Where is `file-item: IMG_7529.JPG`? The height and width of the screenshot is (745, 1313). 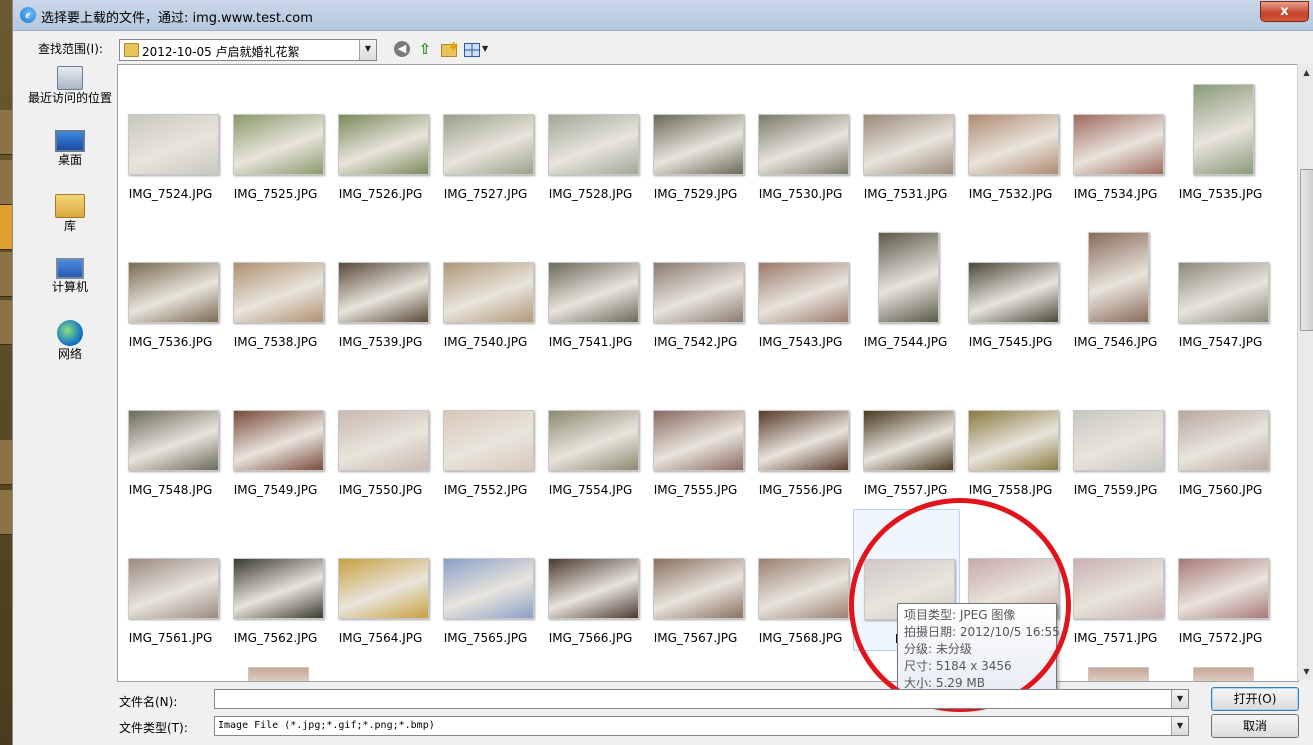
file-item: IMG_7529.JPG is located at coordinates (695, 135).